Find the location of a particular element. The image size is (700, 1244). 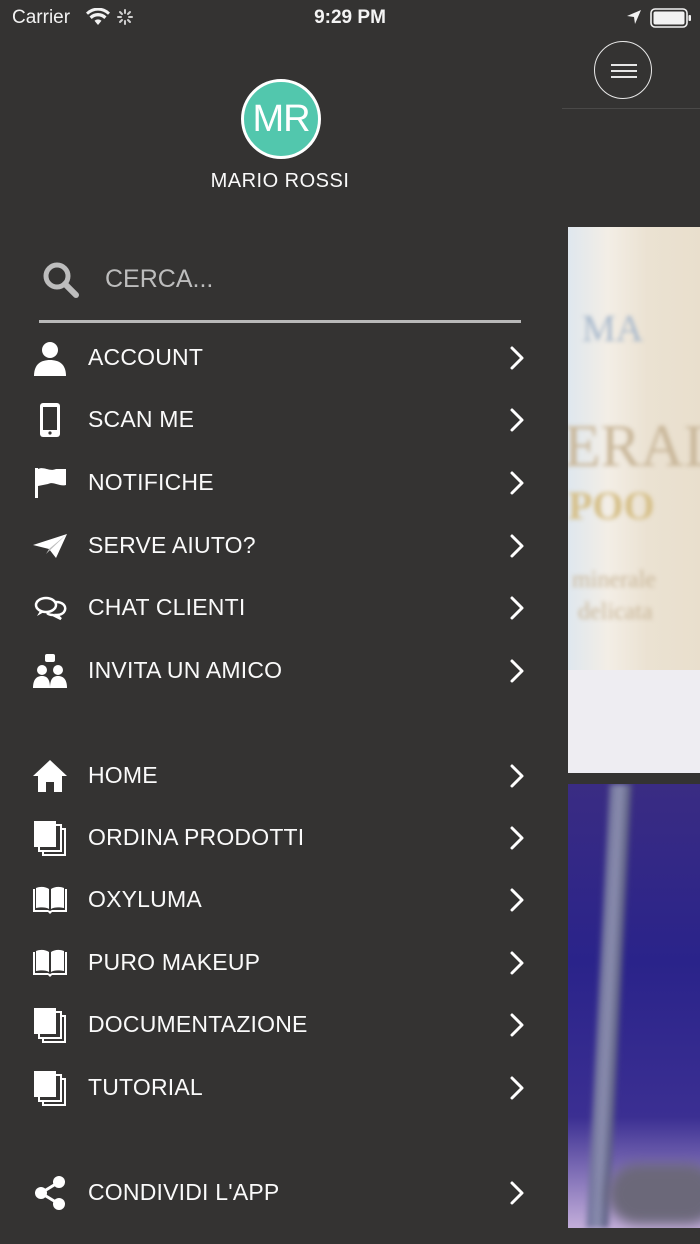

search-bar is located at coordinates (280, 286).